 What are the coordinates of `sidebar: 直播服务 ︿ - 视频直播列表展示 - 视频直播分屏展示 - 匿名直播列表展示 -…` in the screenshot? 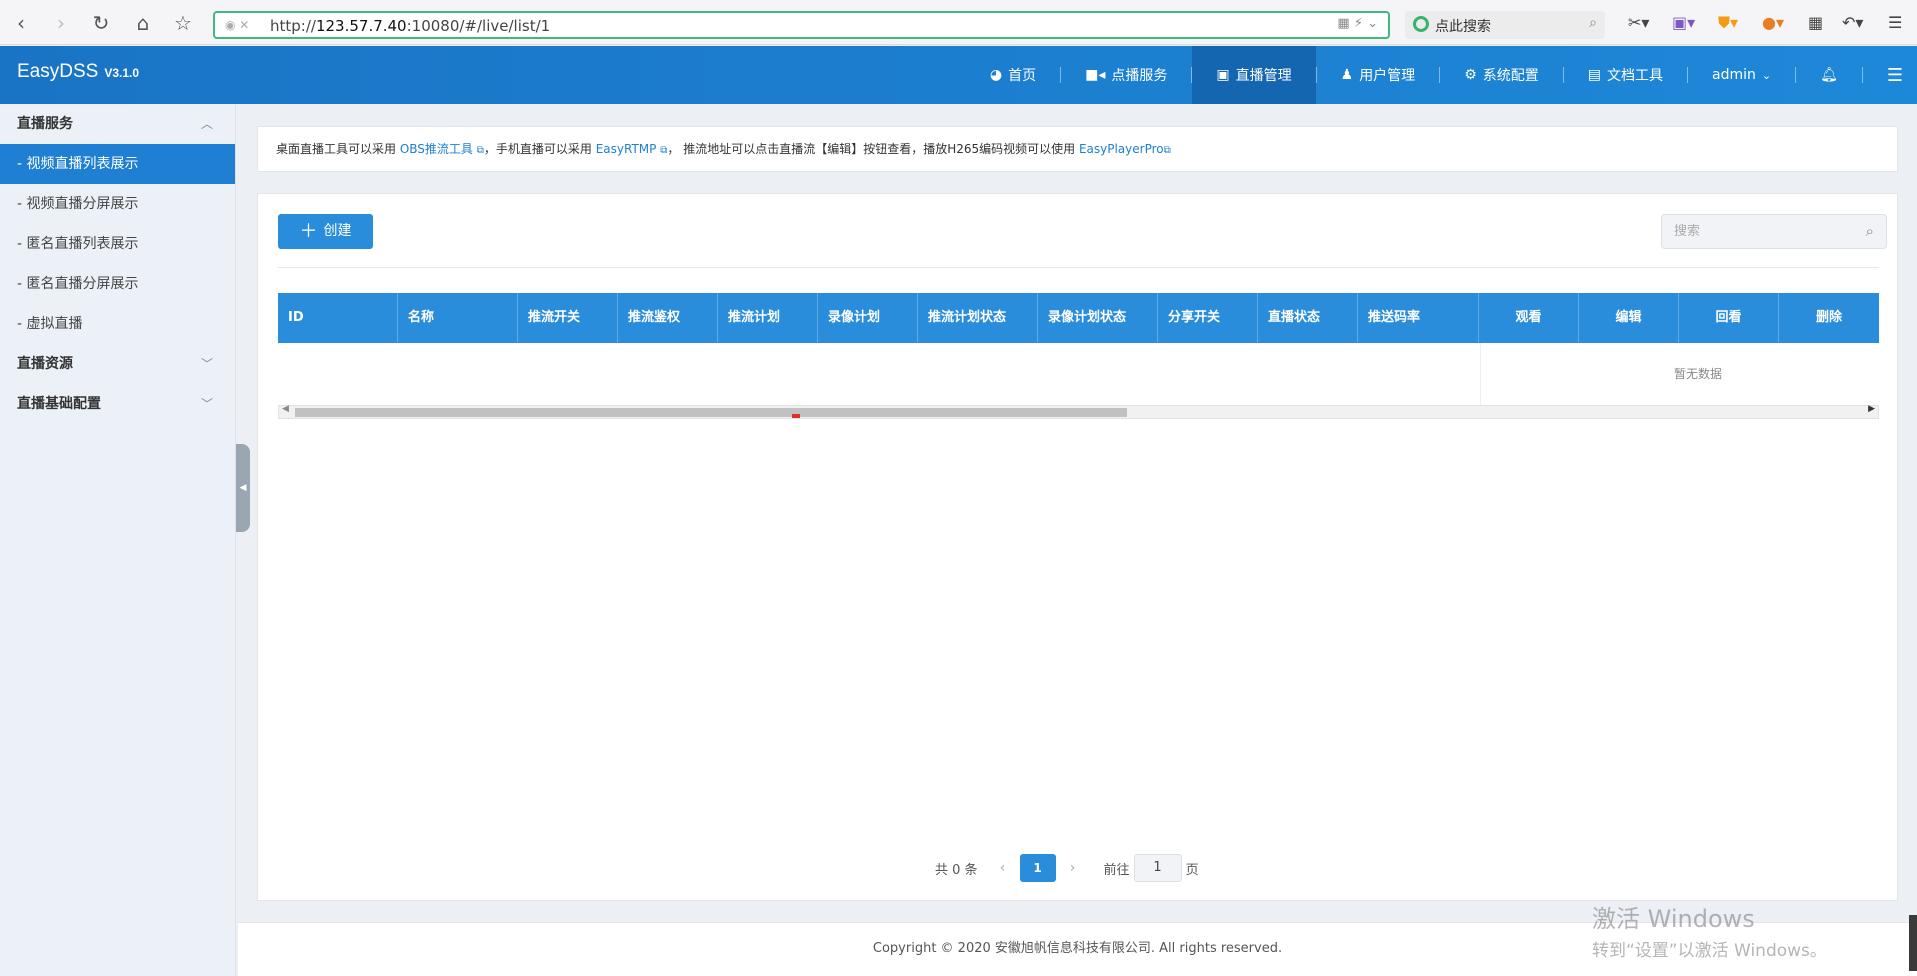 It's located at (118, 540).